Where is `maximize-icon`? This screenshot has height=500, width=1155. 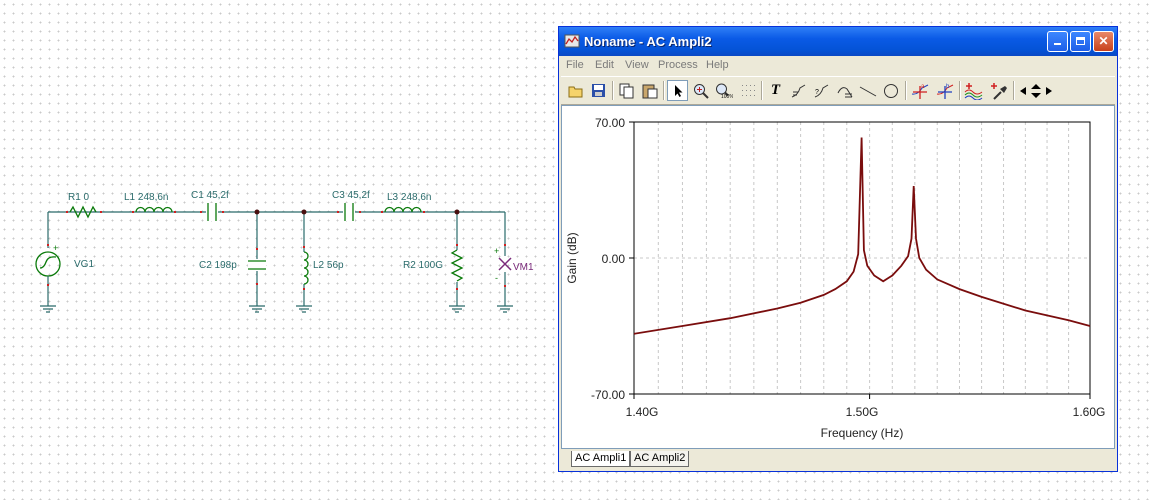 maximize-icon is located at coordinates (1080, 41).